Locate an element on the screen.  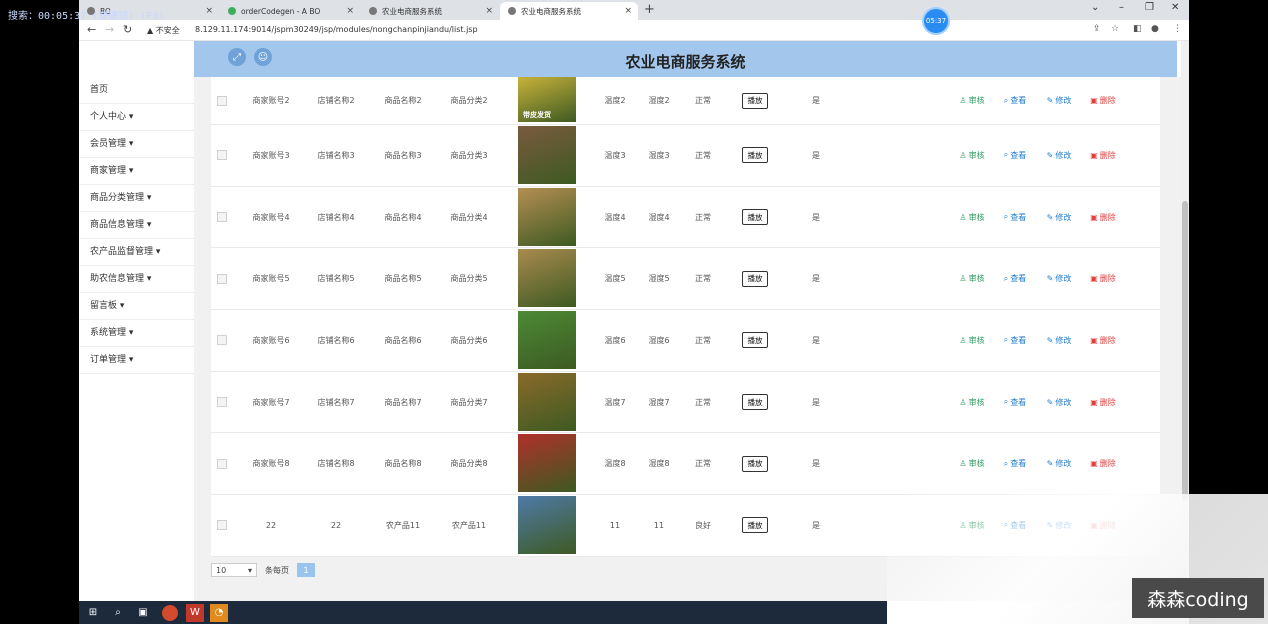
sidebar-item: 商品信息管理 ▾ is located at coordinates (136, 225).